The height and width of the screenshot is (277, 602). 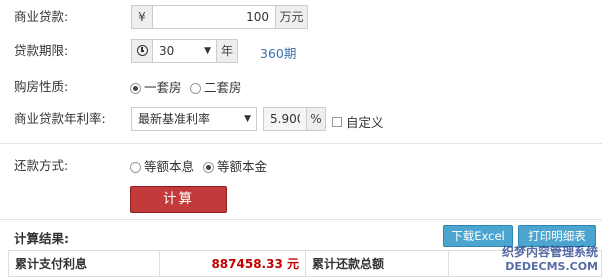 I want to click on radio-label: 等额本金, so click(x=242, y=166).